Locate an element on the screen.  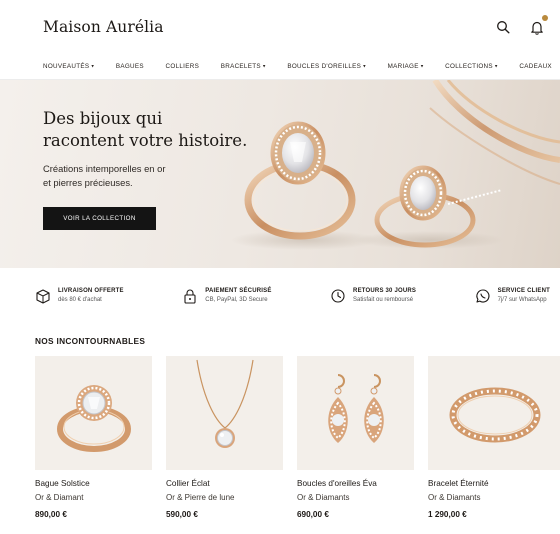
brand-logo: Maison Aurélia is located at coordinates (103, 27).